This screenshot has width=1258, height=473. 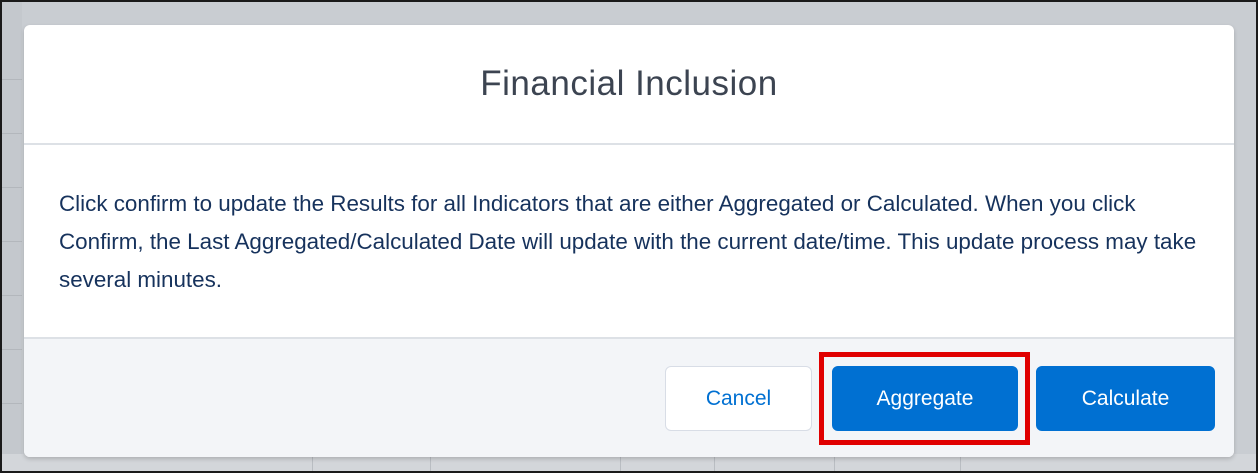 What do you see at coordinates (738, 398) in the screenshot?
I see `cancel-button: Cancel` at bounding box center [738, 398].